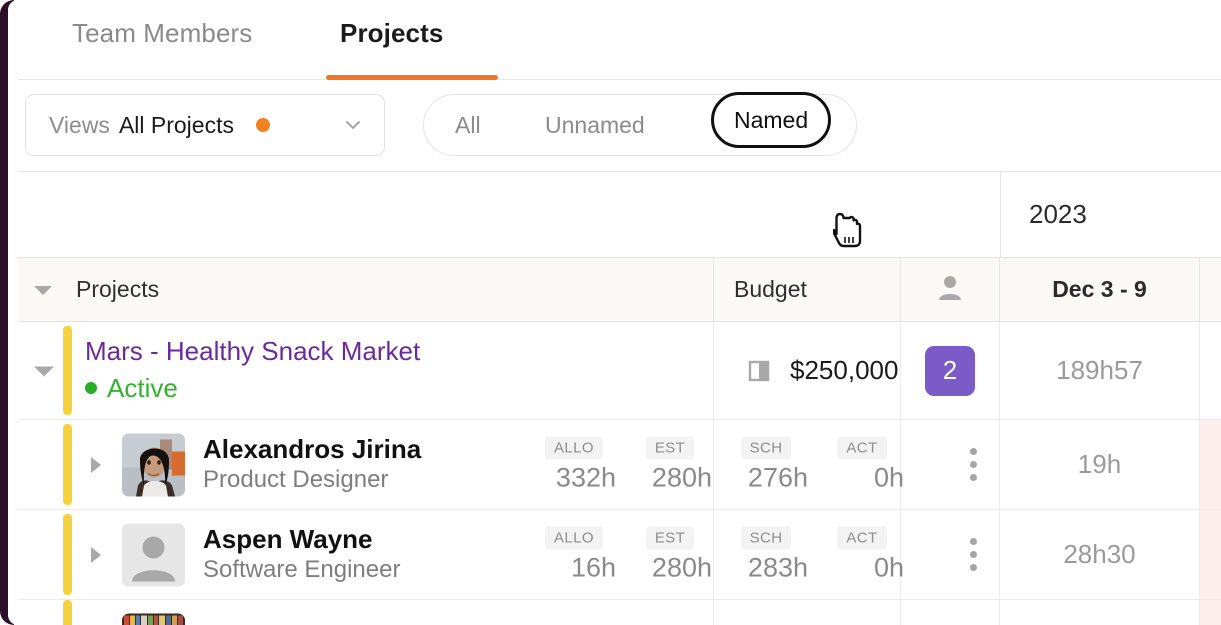 Image resolution: width=1221 pixels, height=625 pixels. I want to click on timeline-year-cell: 2023, so click(1111, 214).